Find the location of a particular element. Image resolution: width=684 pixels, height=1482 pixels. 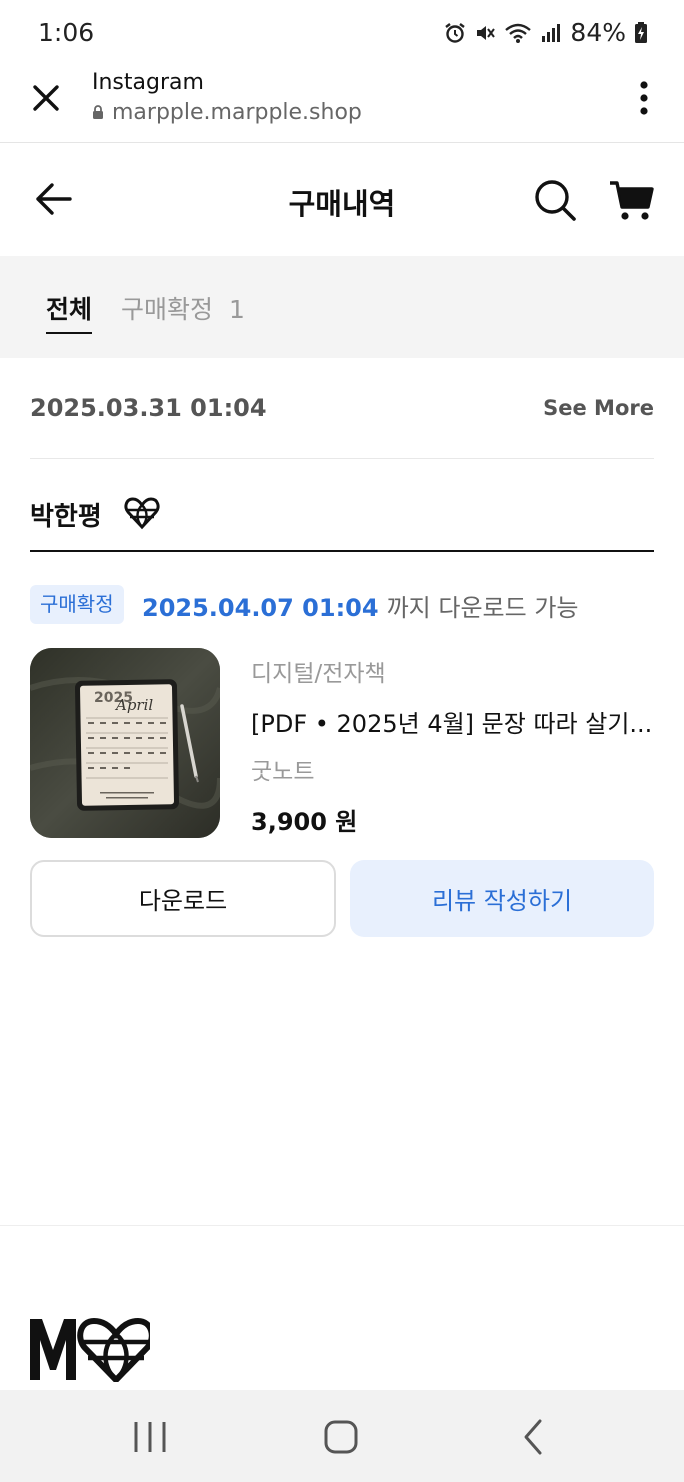

seller-divider is located at coordinates (342, 551).